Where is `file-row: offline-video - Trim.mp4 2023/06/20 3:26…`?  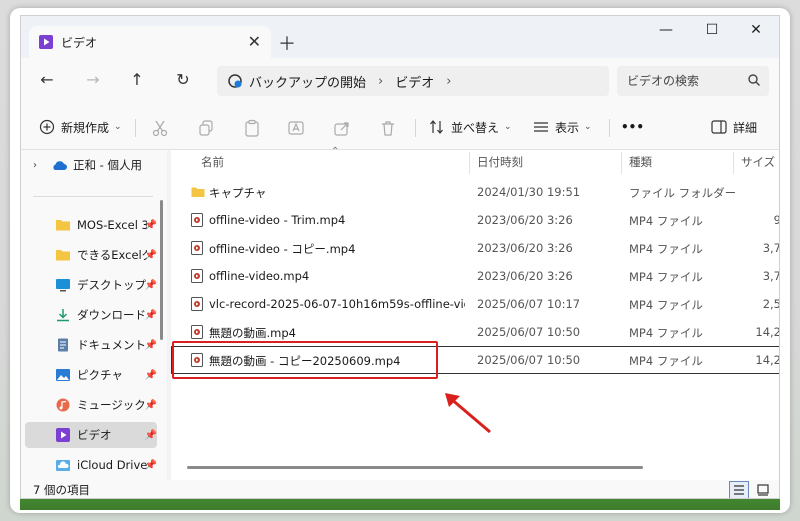
file-row: offline-video - Trim.mp4 2023/06/20 3:26… is located at coordinates (475, 220).